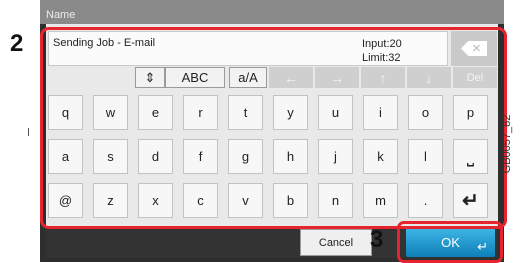 The image size is (525, 263). I want to click on step-3-highlight, so click(450, 242).